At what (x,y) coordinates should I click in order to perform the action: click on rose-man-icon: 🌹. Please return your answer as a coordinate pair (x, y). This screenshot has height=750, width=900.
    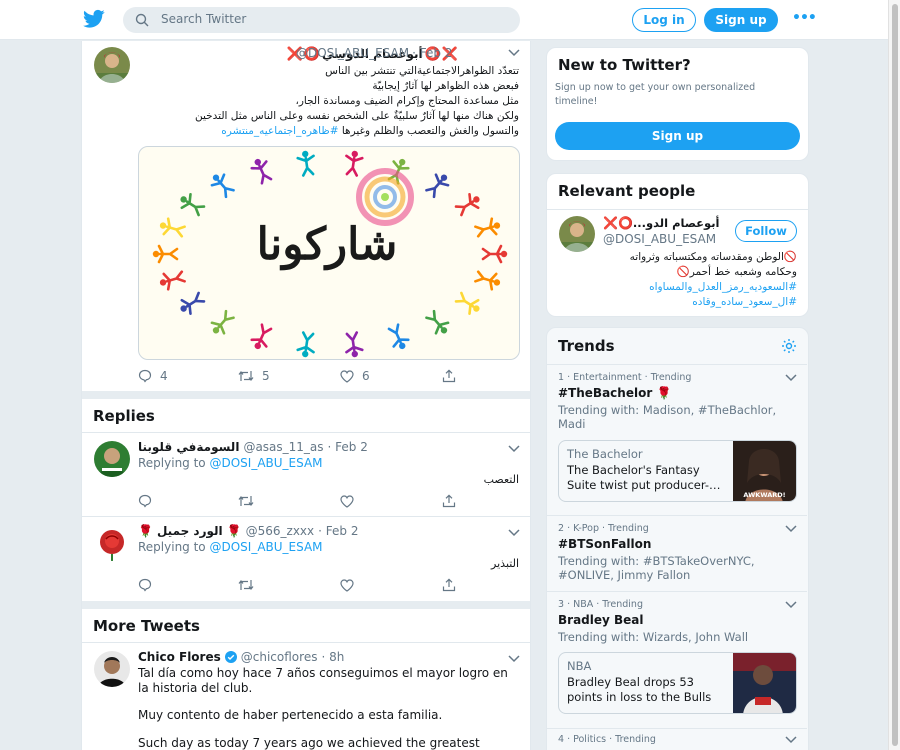
    Looking at the image, I should click on (664, 393).